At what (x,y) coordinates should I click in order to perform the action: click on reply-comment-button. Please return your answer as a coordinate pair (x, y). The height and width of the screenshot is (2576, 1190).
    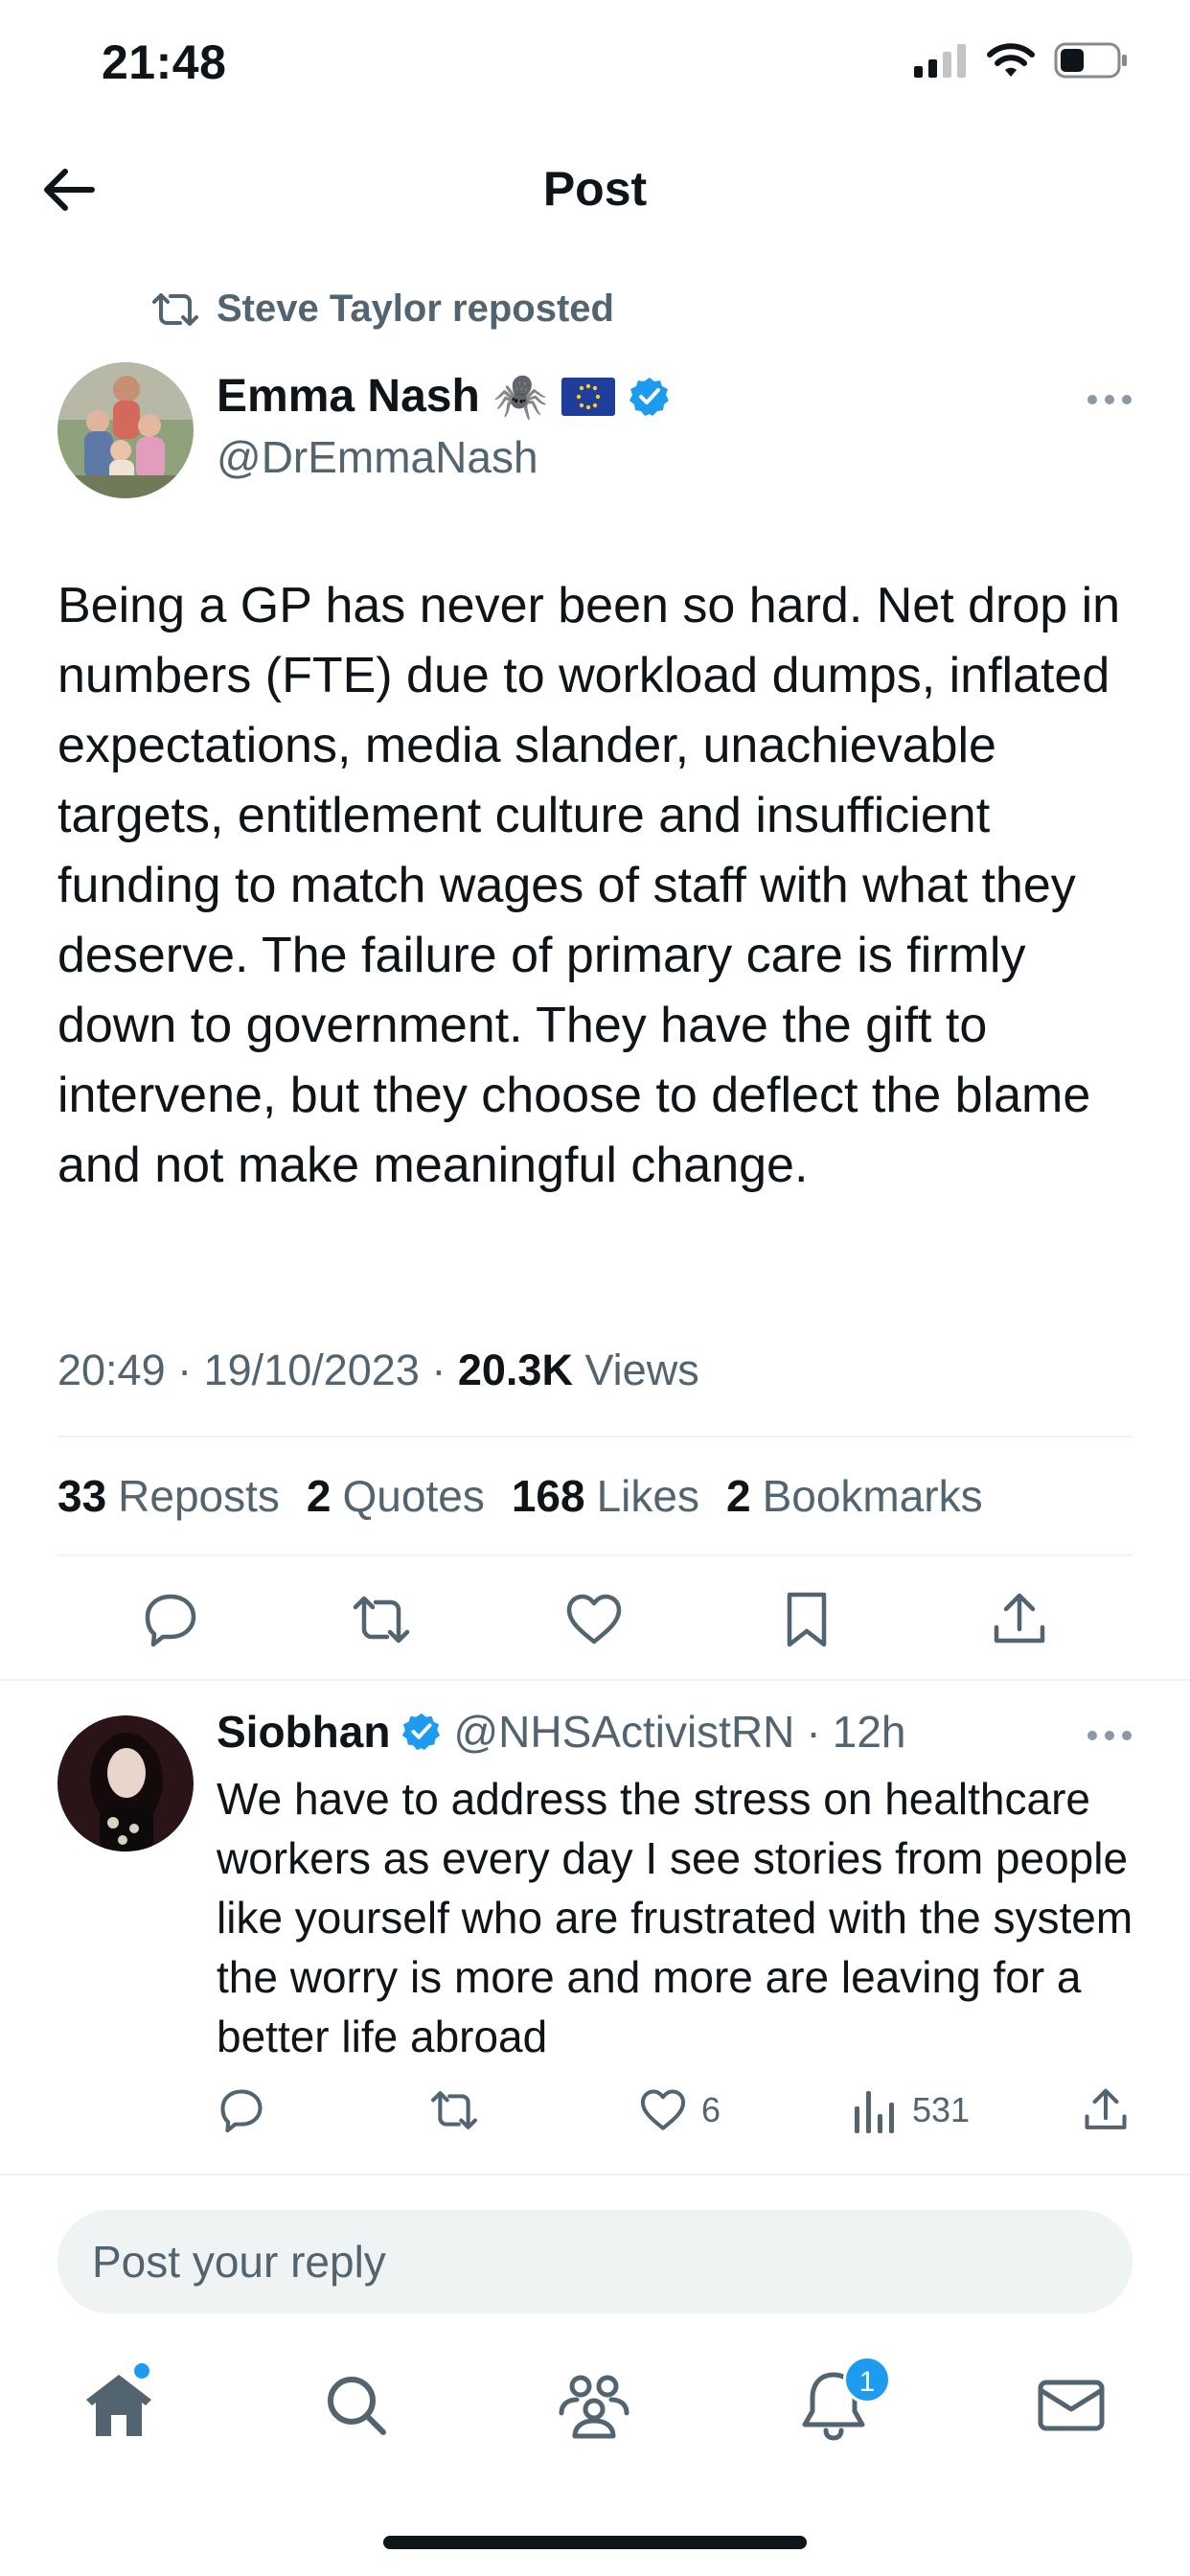
    Looking at the image, I should click on (242, 2110).